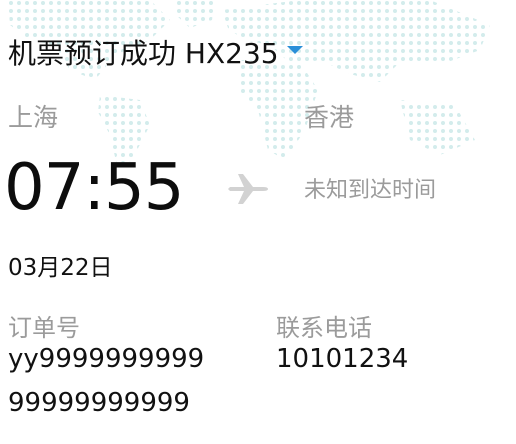 The image size is (516, 444). I want to click on departure-time: 07:55, so click(94, 188).